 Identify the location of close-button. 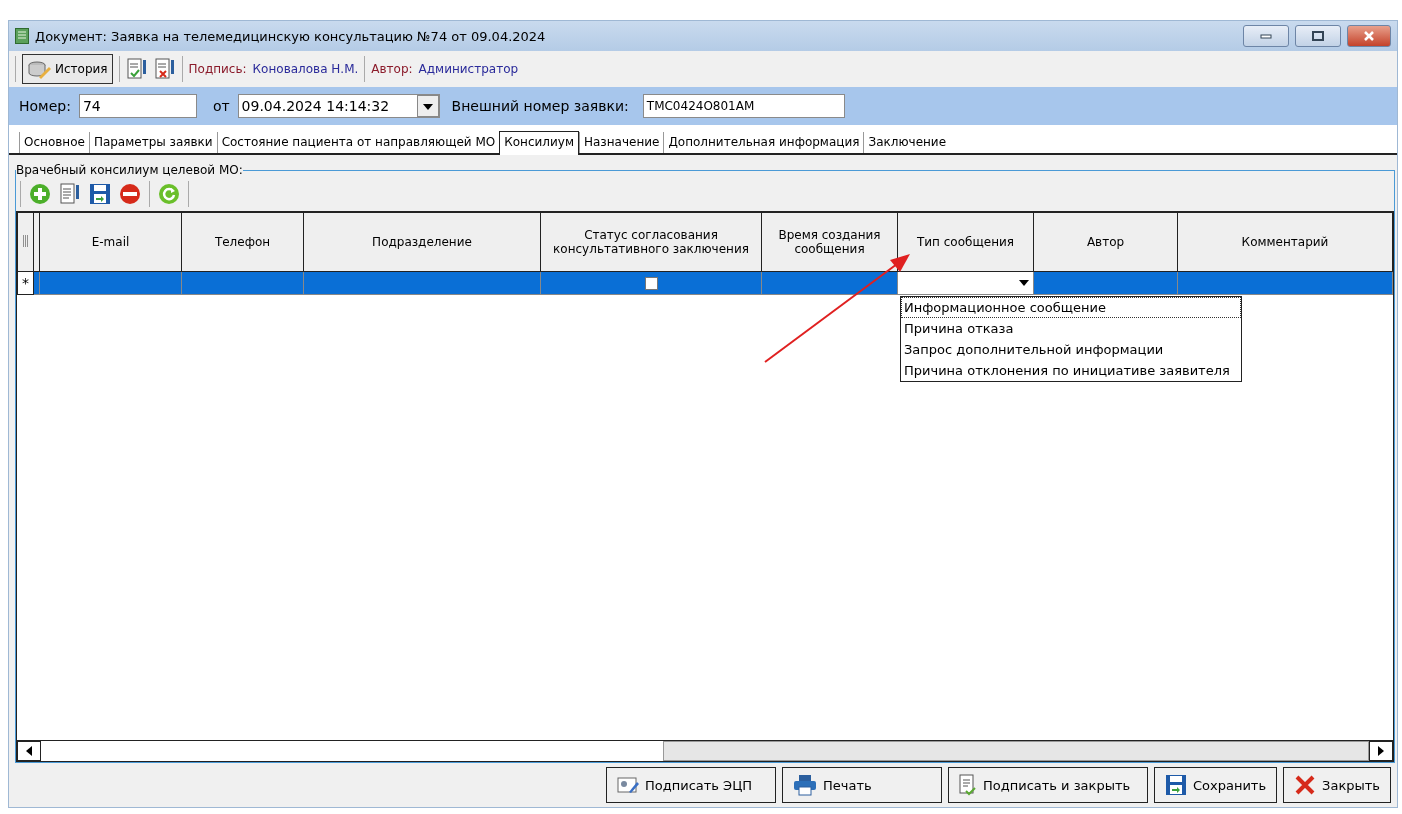
(1369, 36).